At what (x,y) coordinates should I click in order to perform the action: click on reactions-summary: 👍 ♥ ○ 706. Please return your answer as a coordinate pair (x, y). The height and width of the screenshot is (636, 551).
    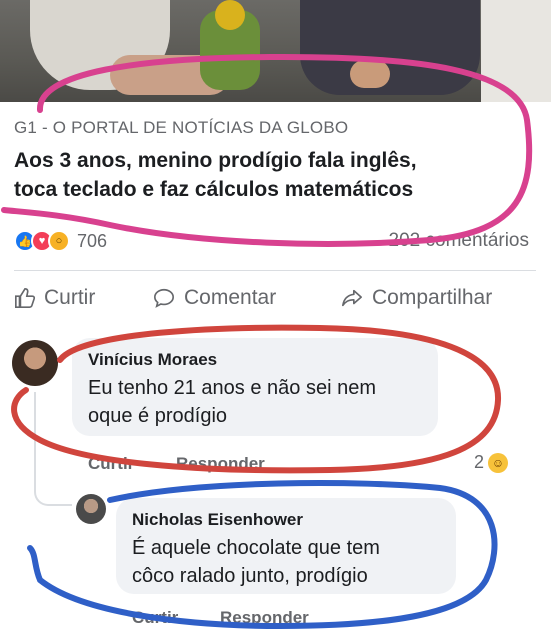
    Looking at the image, I should click on (60, 241).